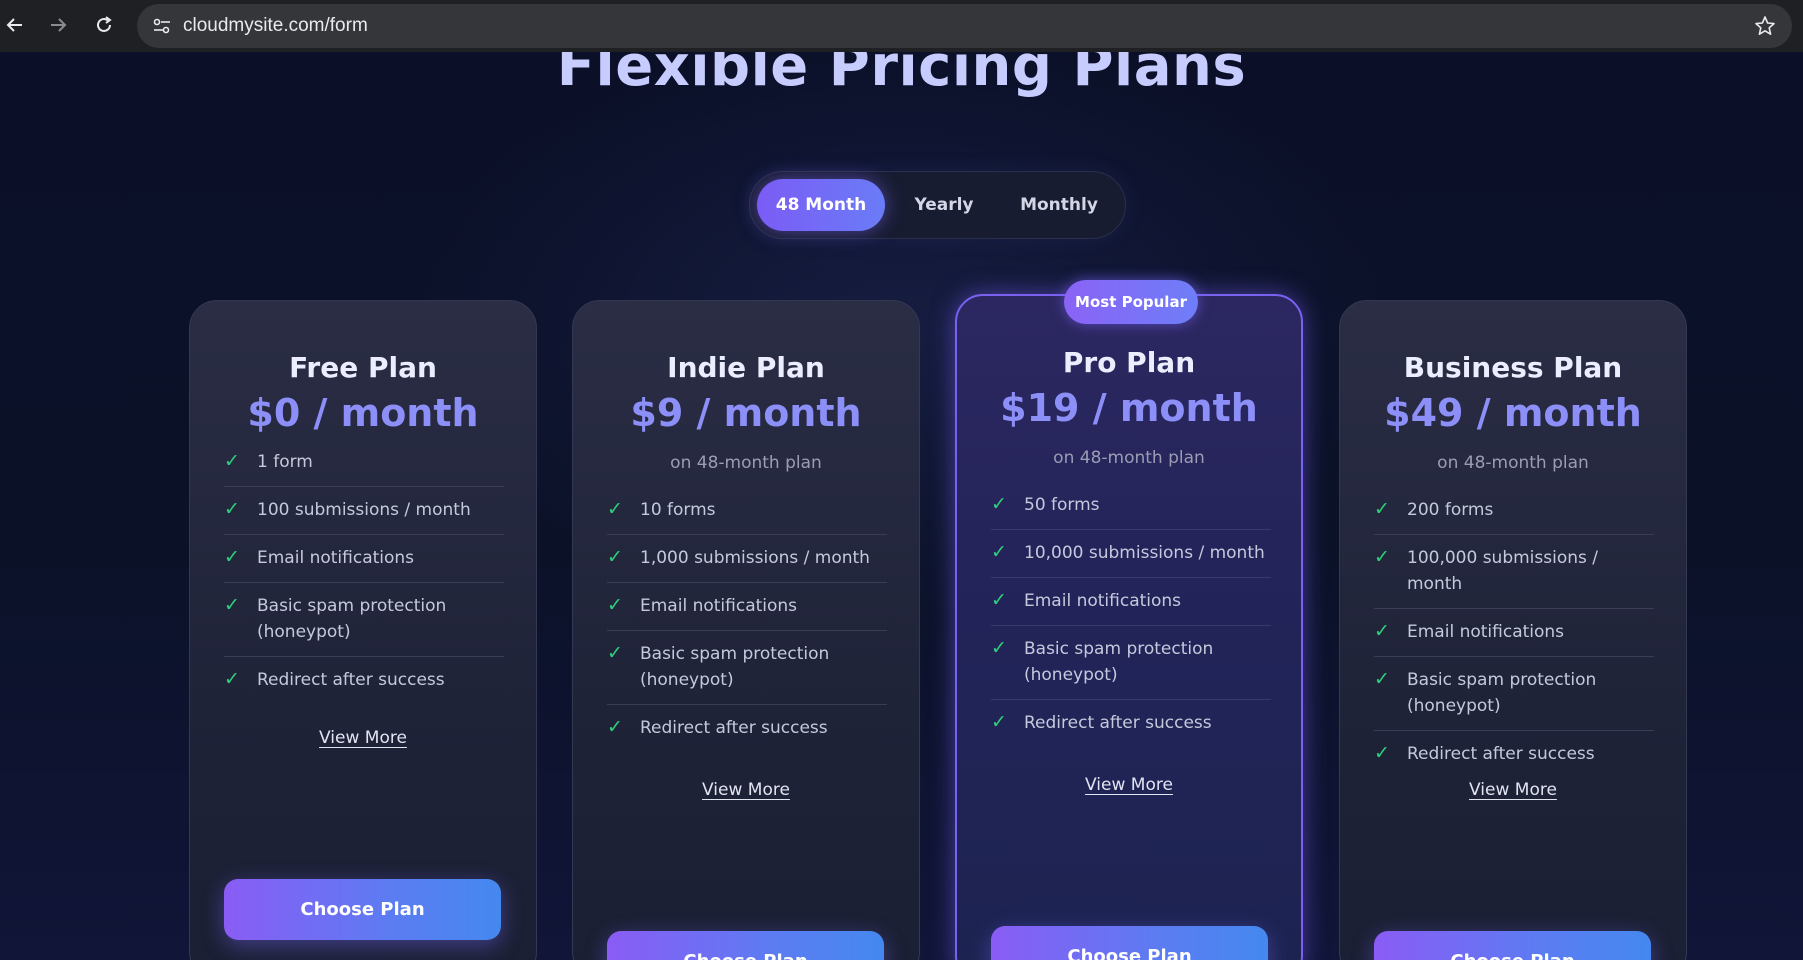 The height and width of the screenshot is (960, 1803). I want to click on plan-price: $19 / month, so click(1129, 408).